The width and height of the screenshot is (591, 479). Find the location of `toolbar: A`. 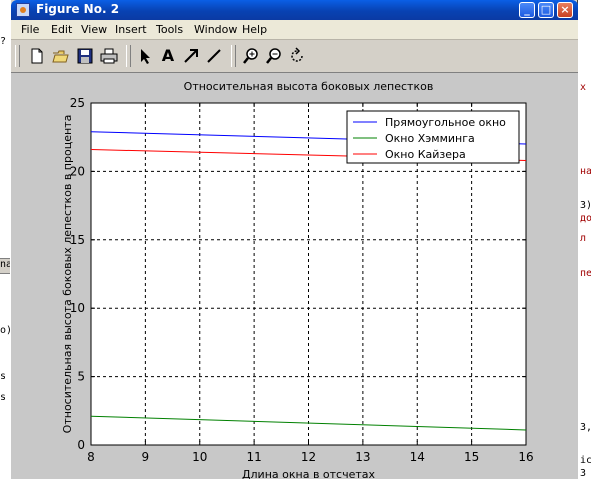

toolbar: A is located at coordinates (294, 56).